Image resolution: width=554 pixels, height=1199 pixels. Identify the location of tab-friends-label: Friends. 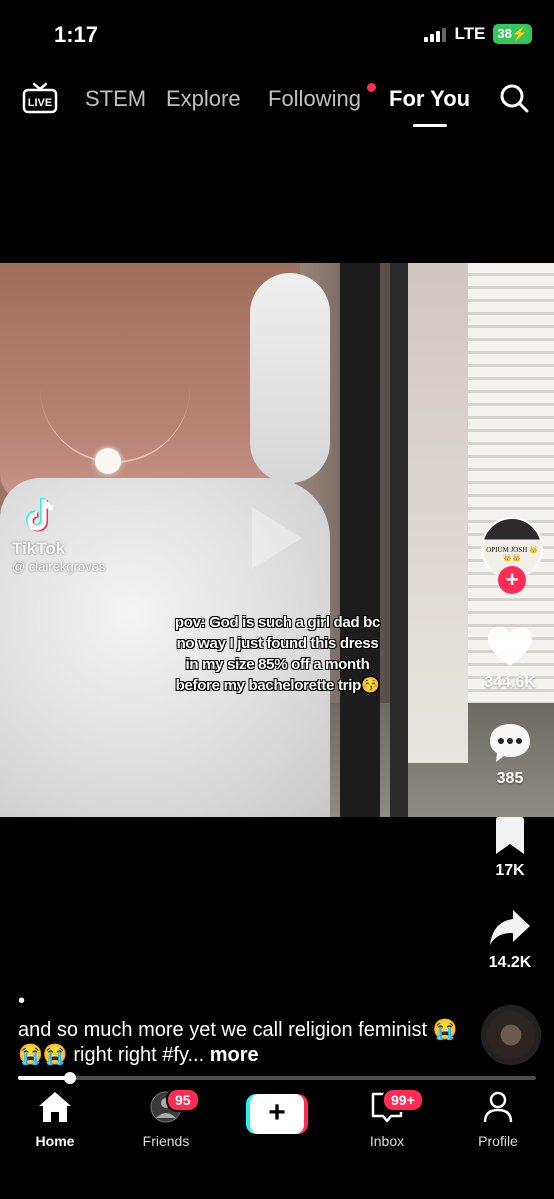
(166, 1141).